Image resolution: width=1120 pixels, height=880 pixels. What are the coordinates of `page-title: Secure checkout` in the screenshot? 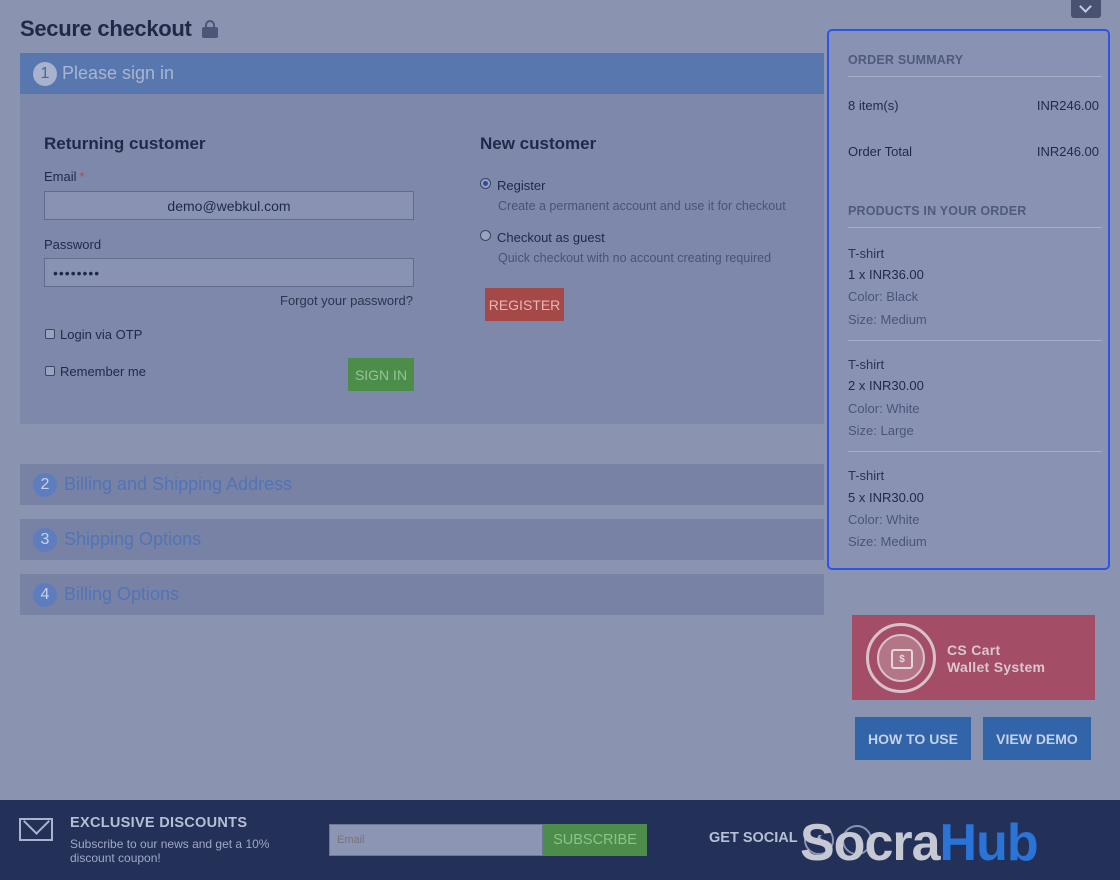 It's located at (119, 29).